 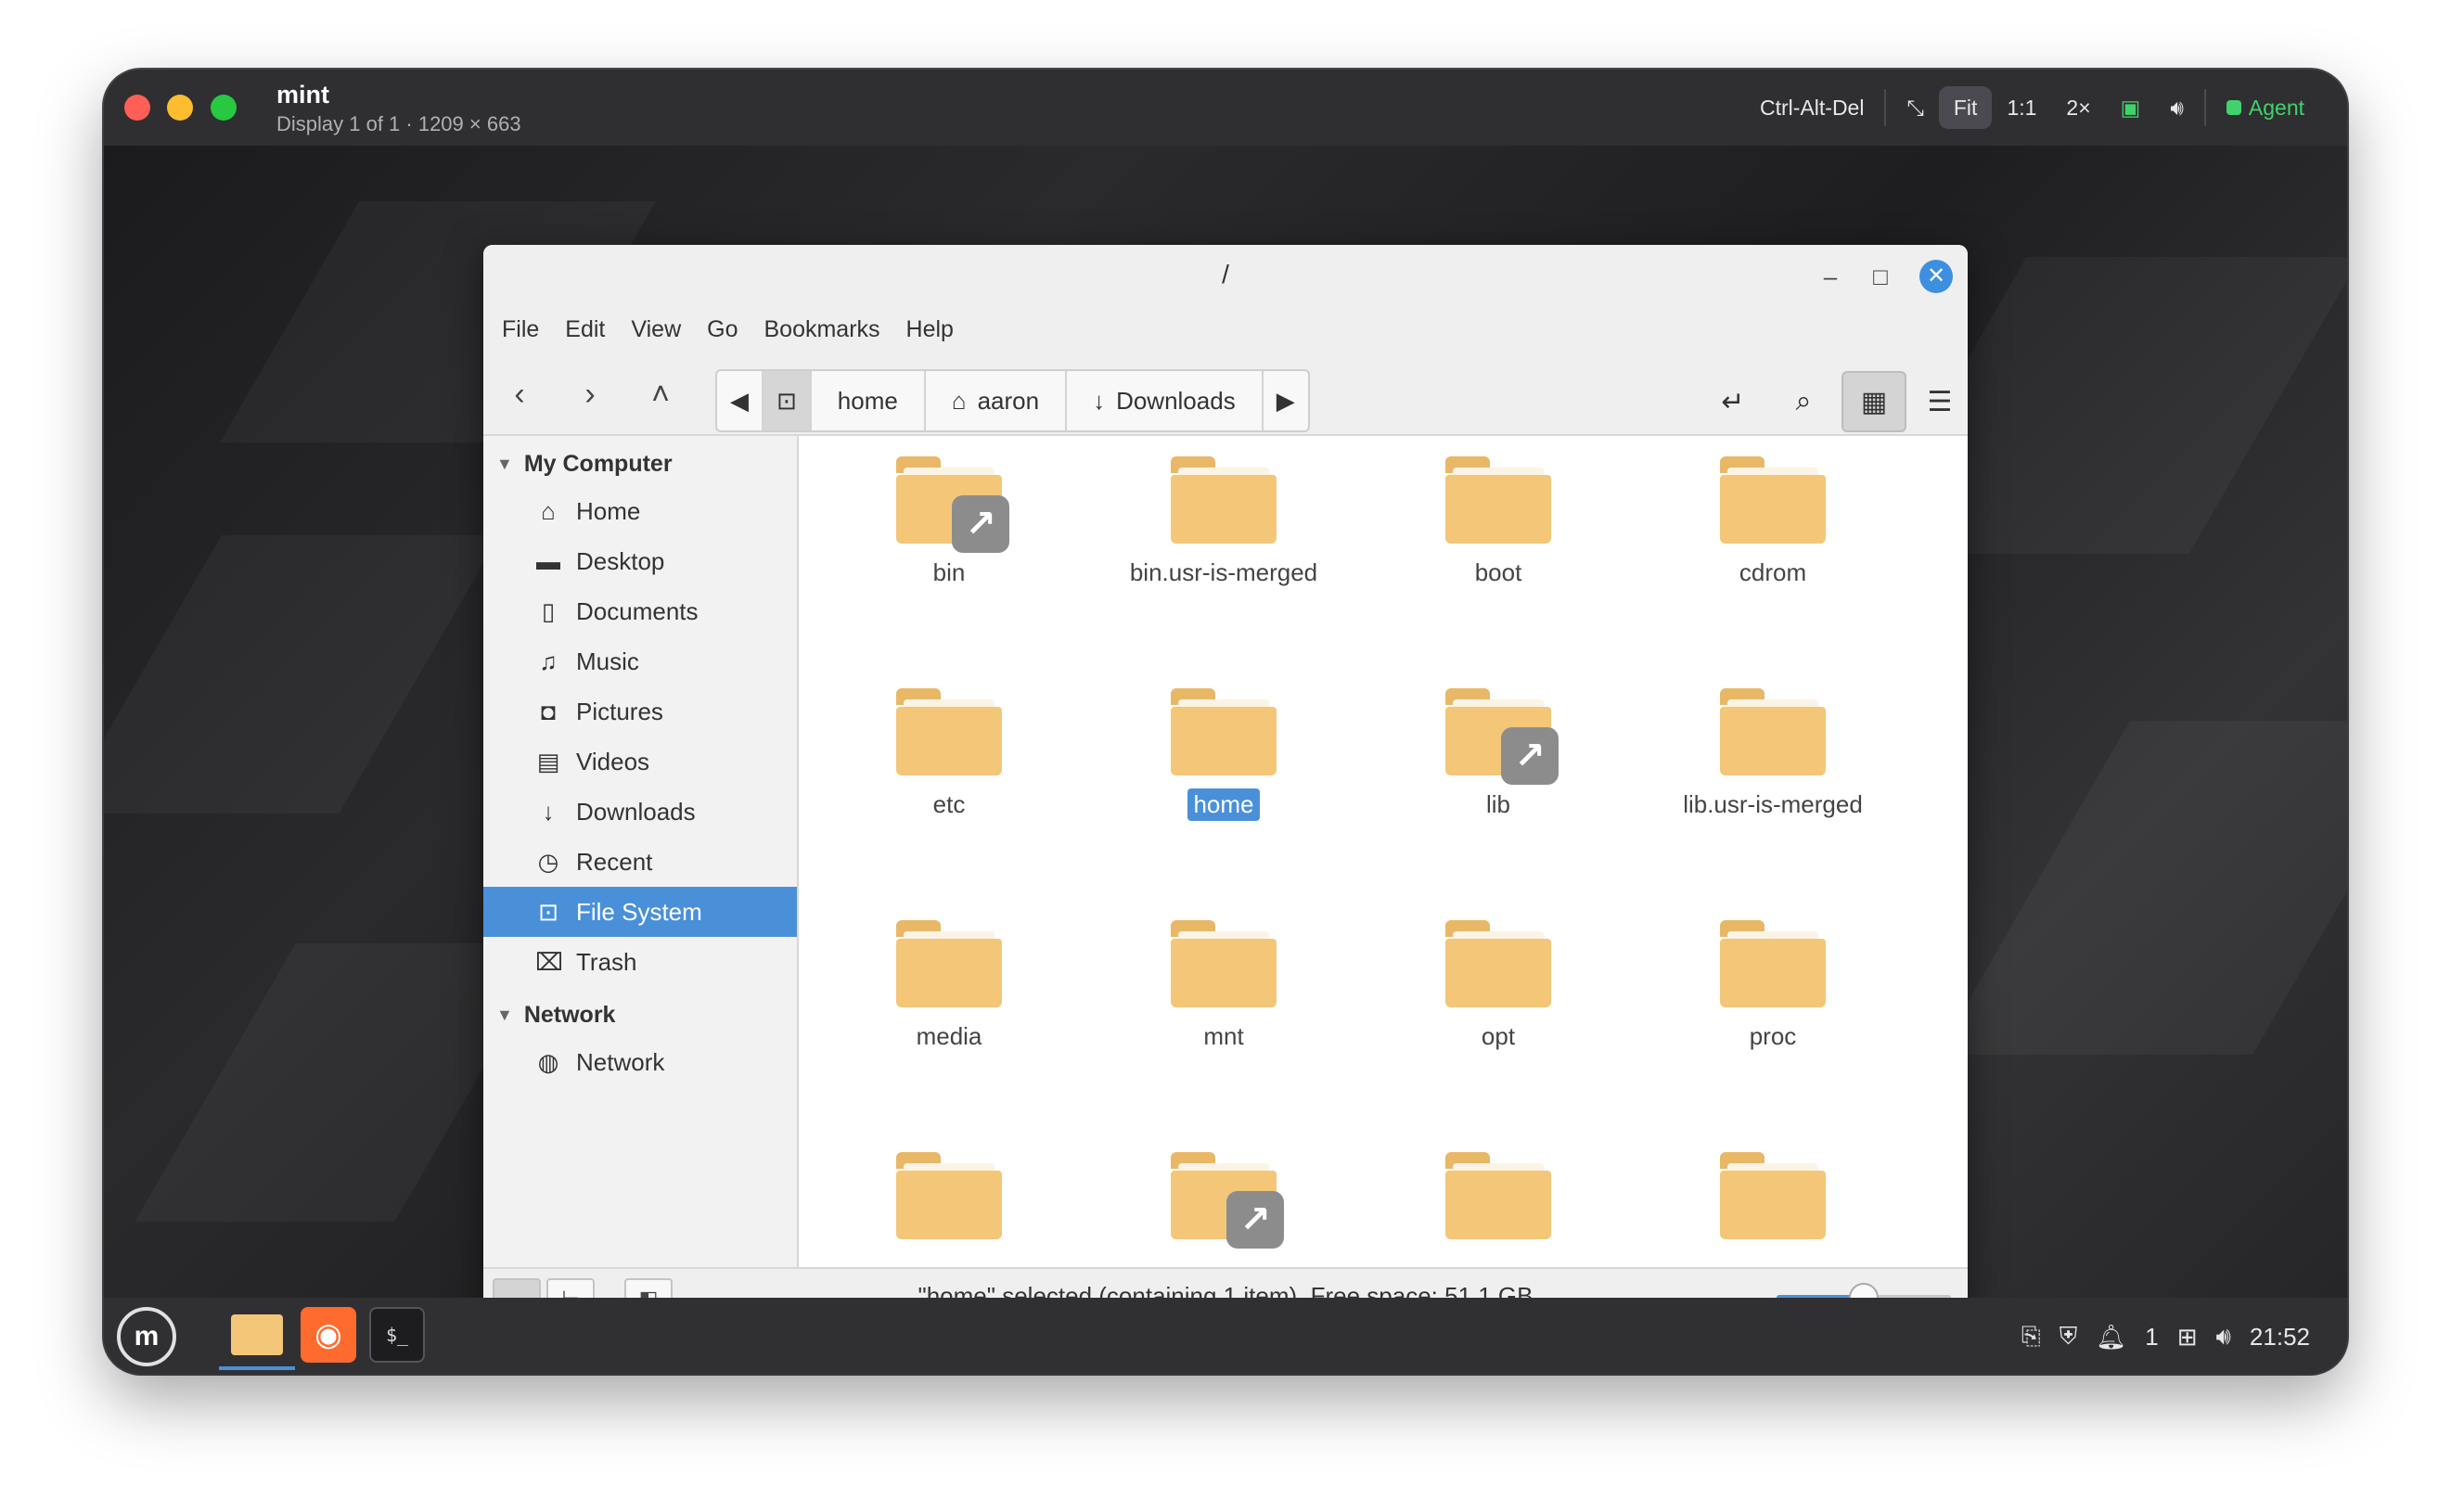 I want to click on vm-name: mint, so click(x=302, y=95).